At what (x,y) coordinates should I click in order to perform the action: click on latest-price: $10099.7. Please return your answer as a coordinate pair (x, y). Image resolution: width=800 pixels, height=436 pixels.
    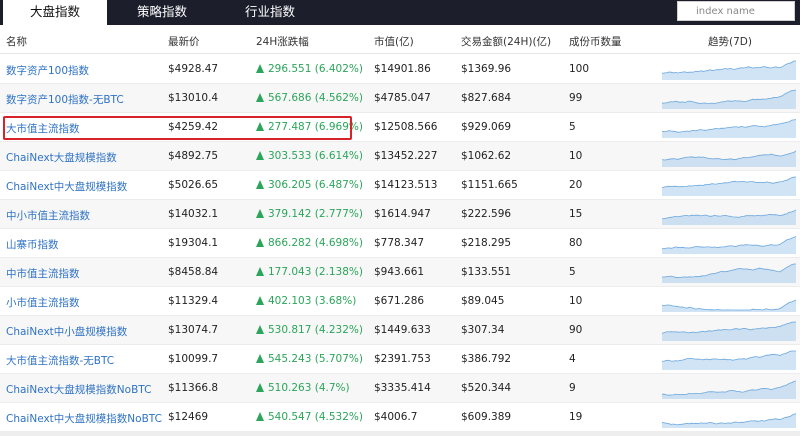
    Looking at the image, I should click on (193, 359).